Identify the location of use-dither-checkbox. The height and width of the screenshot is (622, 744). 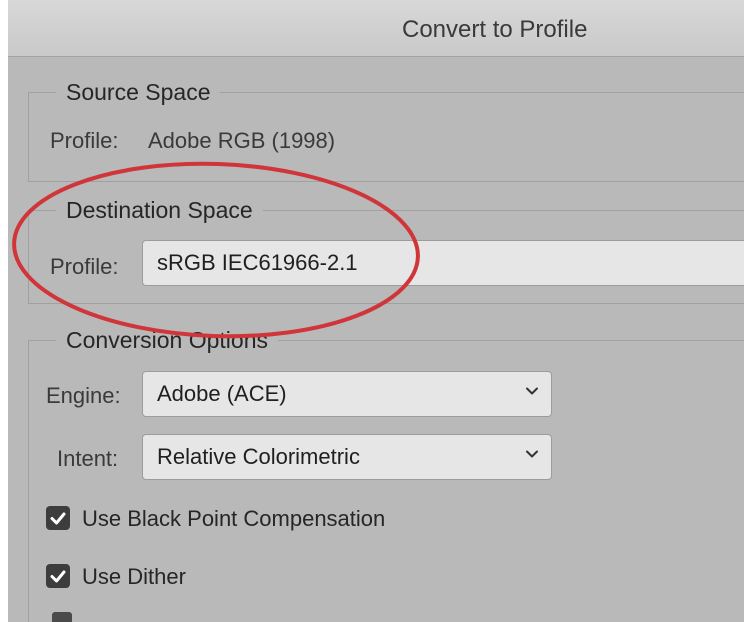
(58, 576).